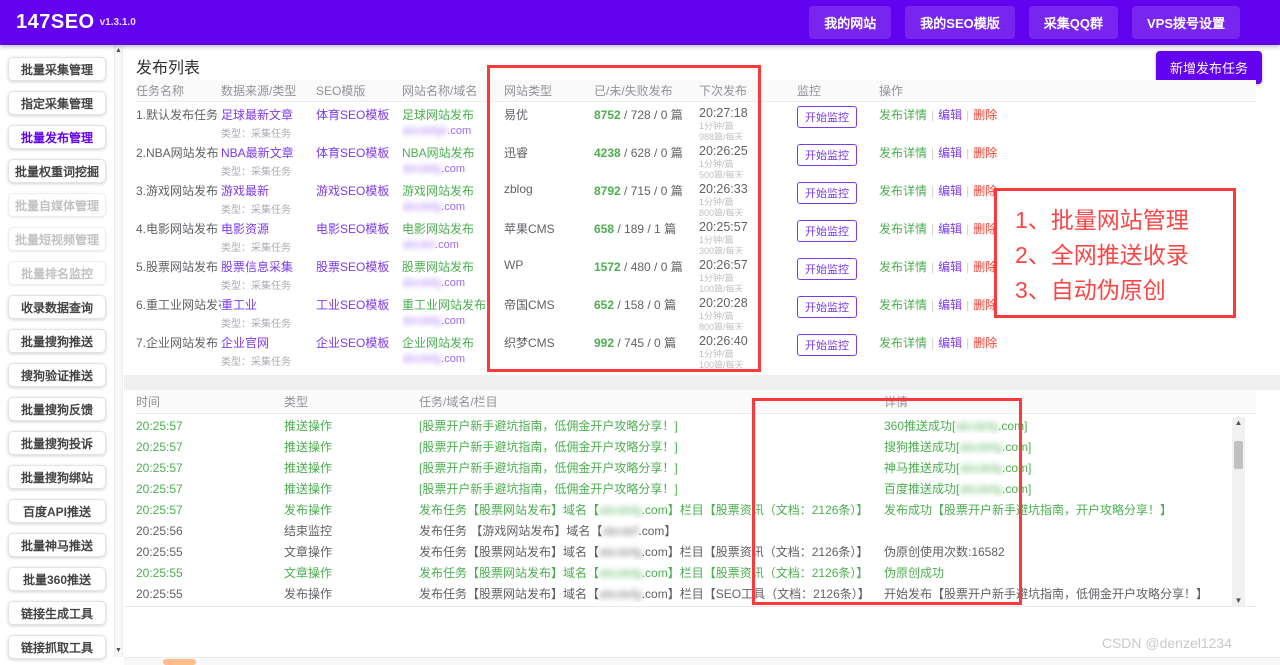 Image resolution: width=1280 pixels, height=665 pixels. I want to click on header-nav-item: 采集QQ群, so click(1073, 22).